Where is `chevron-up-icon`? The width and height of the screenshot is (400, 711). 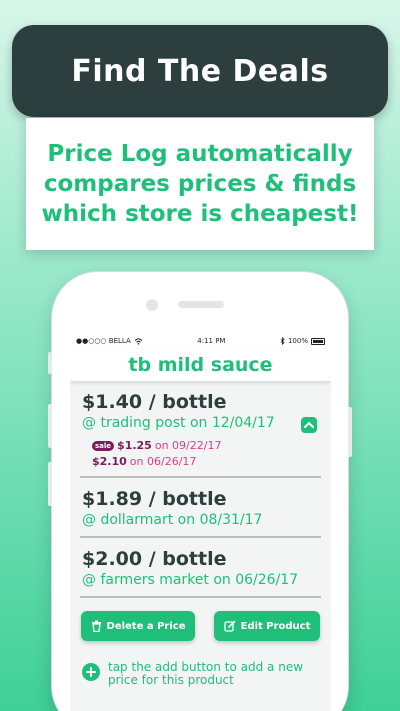
chevron-up-icon is located at coordinates (309, 424).